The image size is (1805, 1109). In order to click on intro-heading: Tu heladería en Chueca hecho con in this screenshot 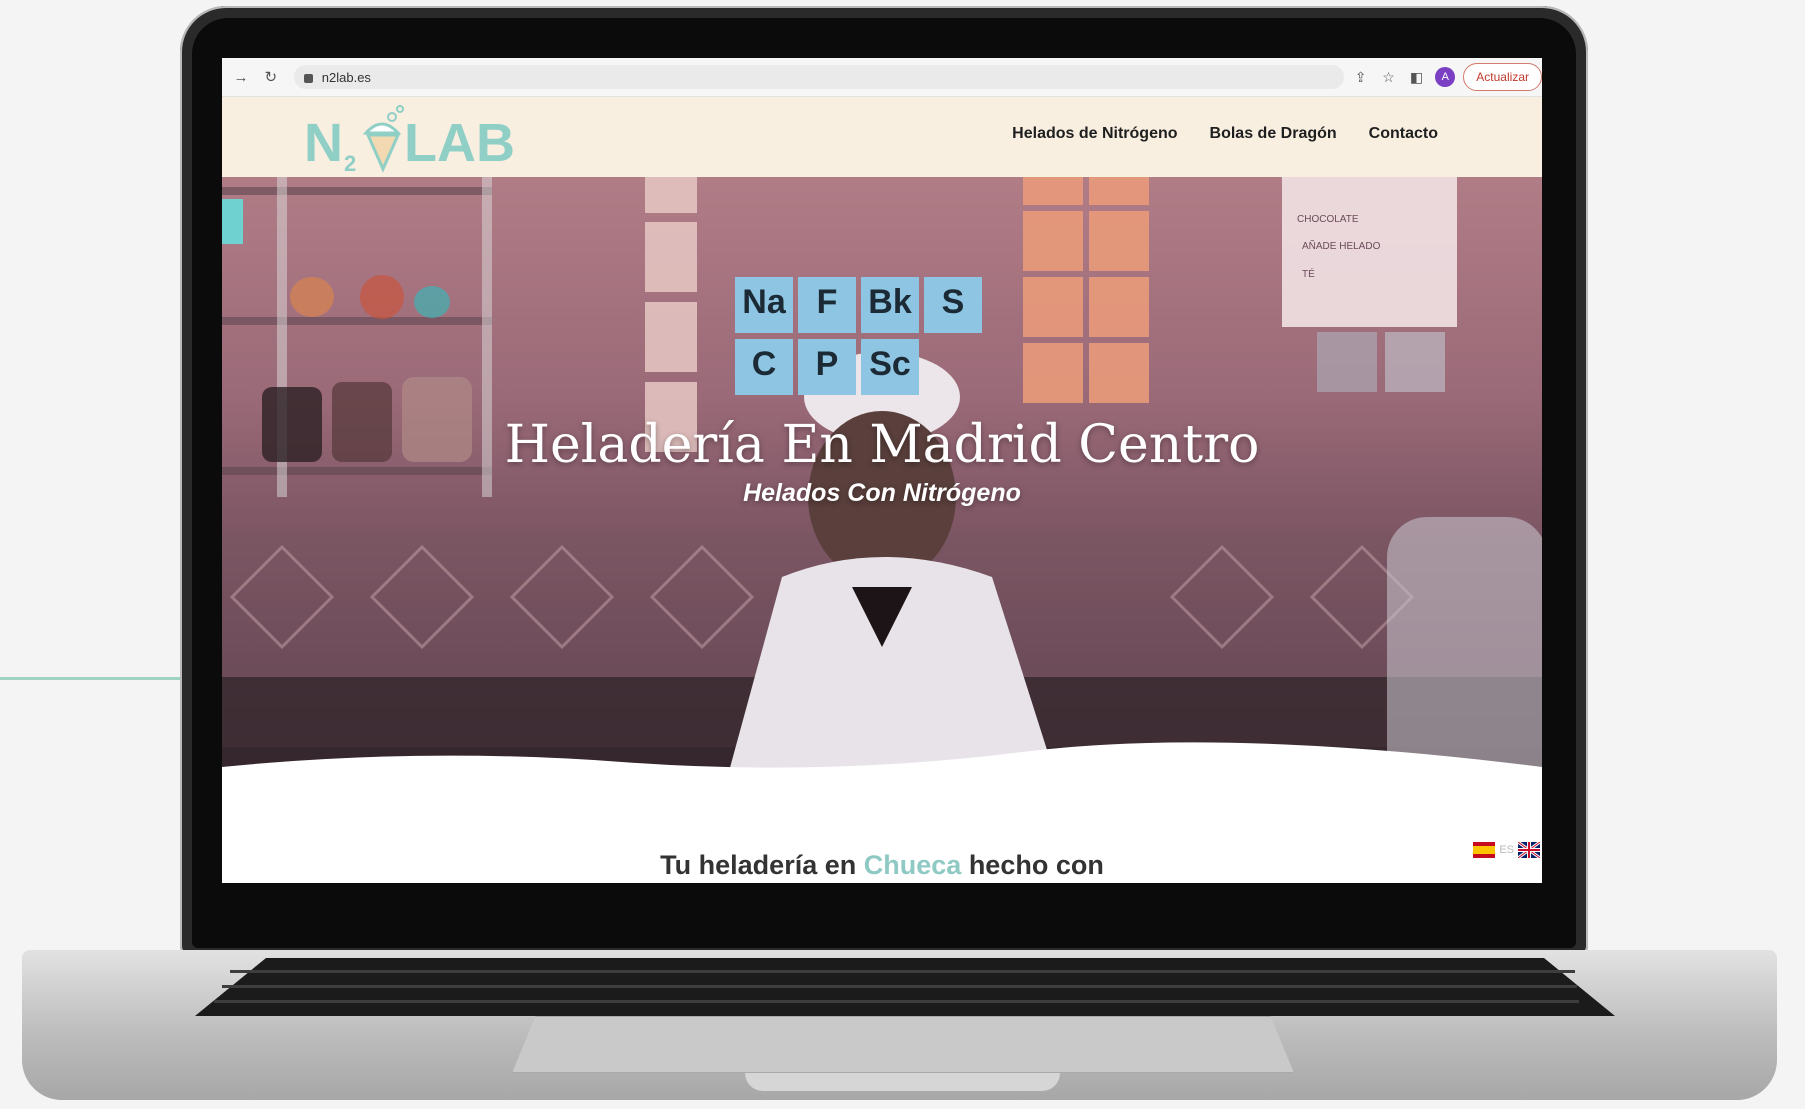, I will do `click(882, 865)`.